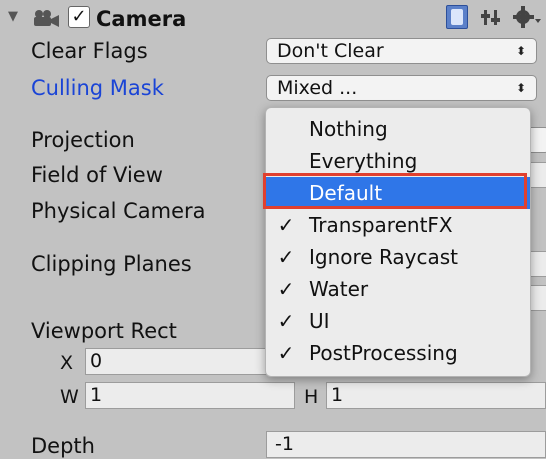 This screenshot has height=459, width=546. I want to click on viewport-rect-label: Viewport Rect, so click(104, 331).